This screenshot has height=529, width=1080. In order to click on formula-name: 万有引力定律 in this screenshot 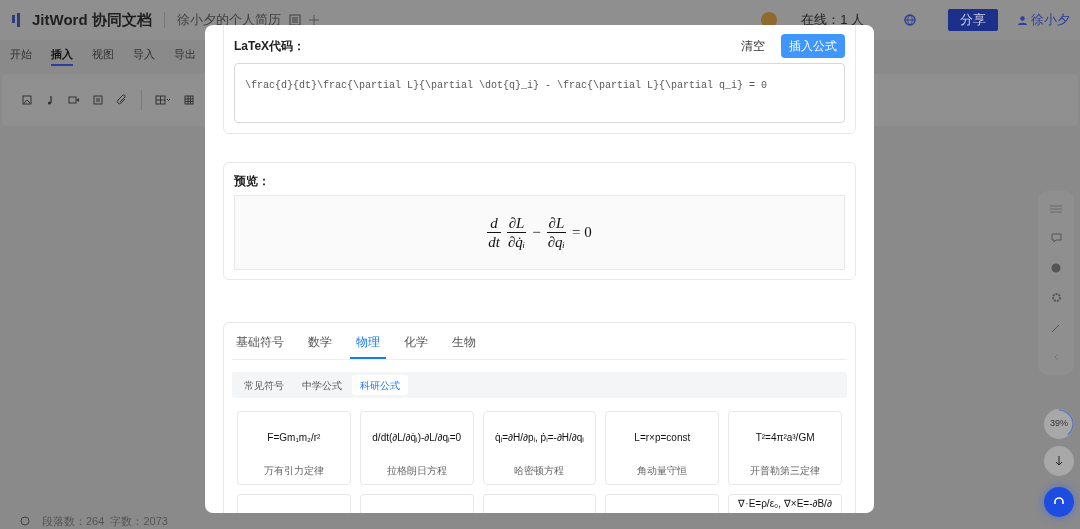, I will do `click(293, 471)`.